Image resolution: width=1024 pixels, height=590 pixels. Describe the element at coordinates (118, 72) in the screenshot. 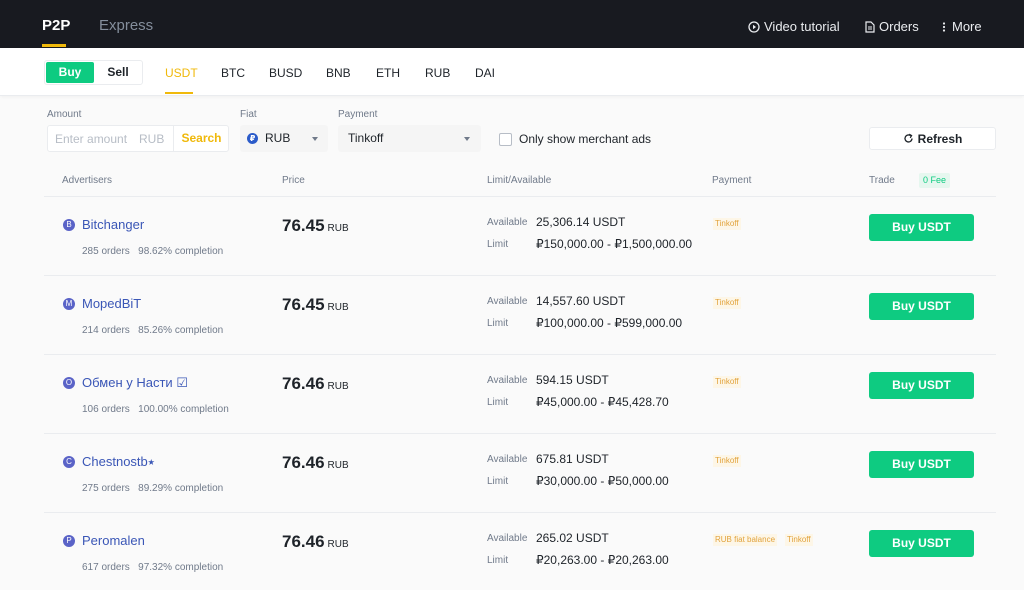

I see `sell-button: Sell` at that location.